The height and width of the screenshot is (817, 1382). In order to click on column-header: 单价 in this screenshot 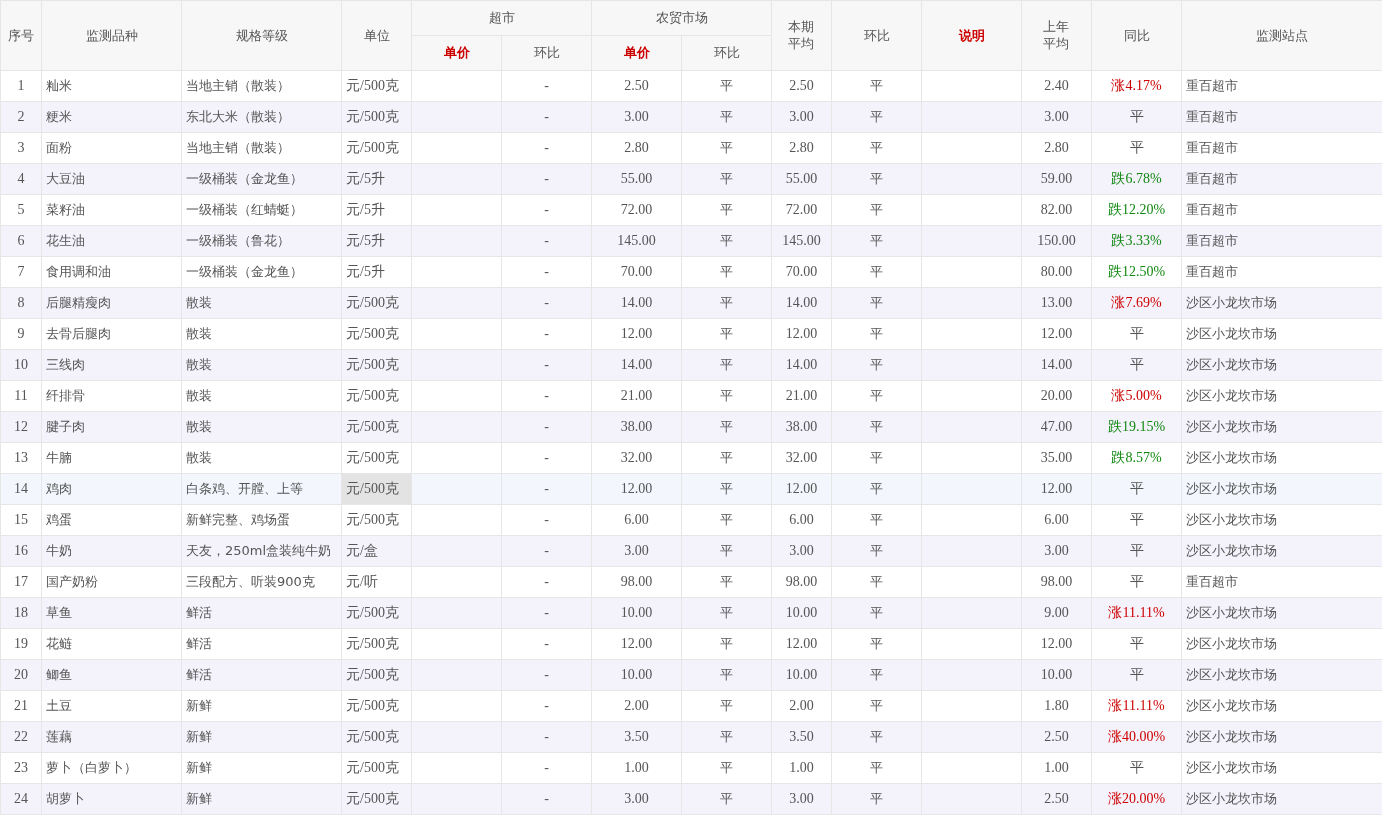, I will do `click(456, 53)`.